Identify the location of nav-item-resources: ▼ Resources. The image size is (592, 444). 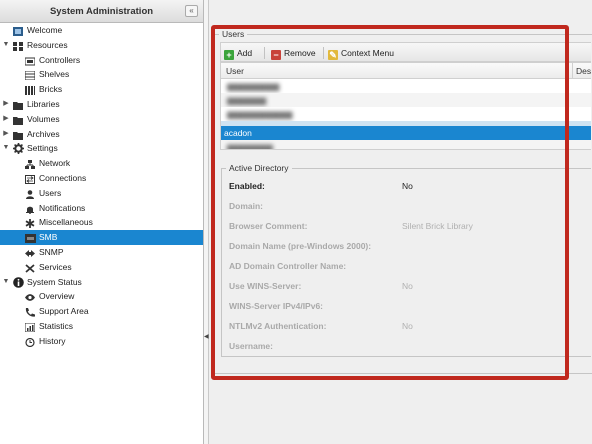
(101, 45).